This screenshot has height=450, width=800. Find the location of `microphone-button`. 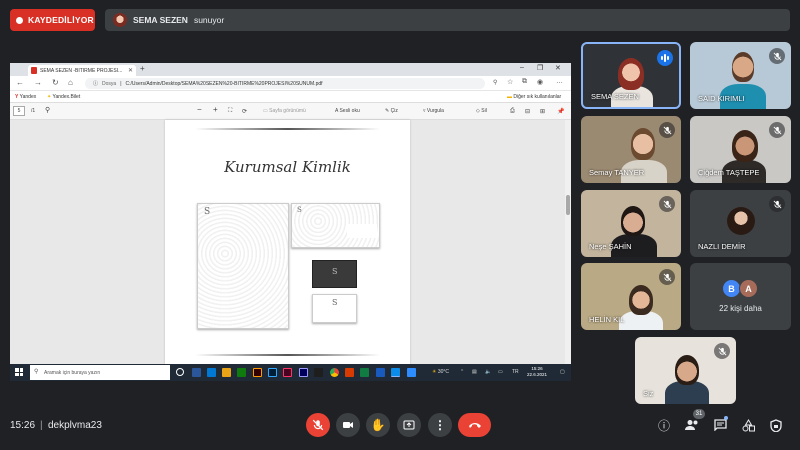

microphone-button is located at coordinates (318, 425).